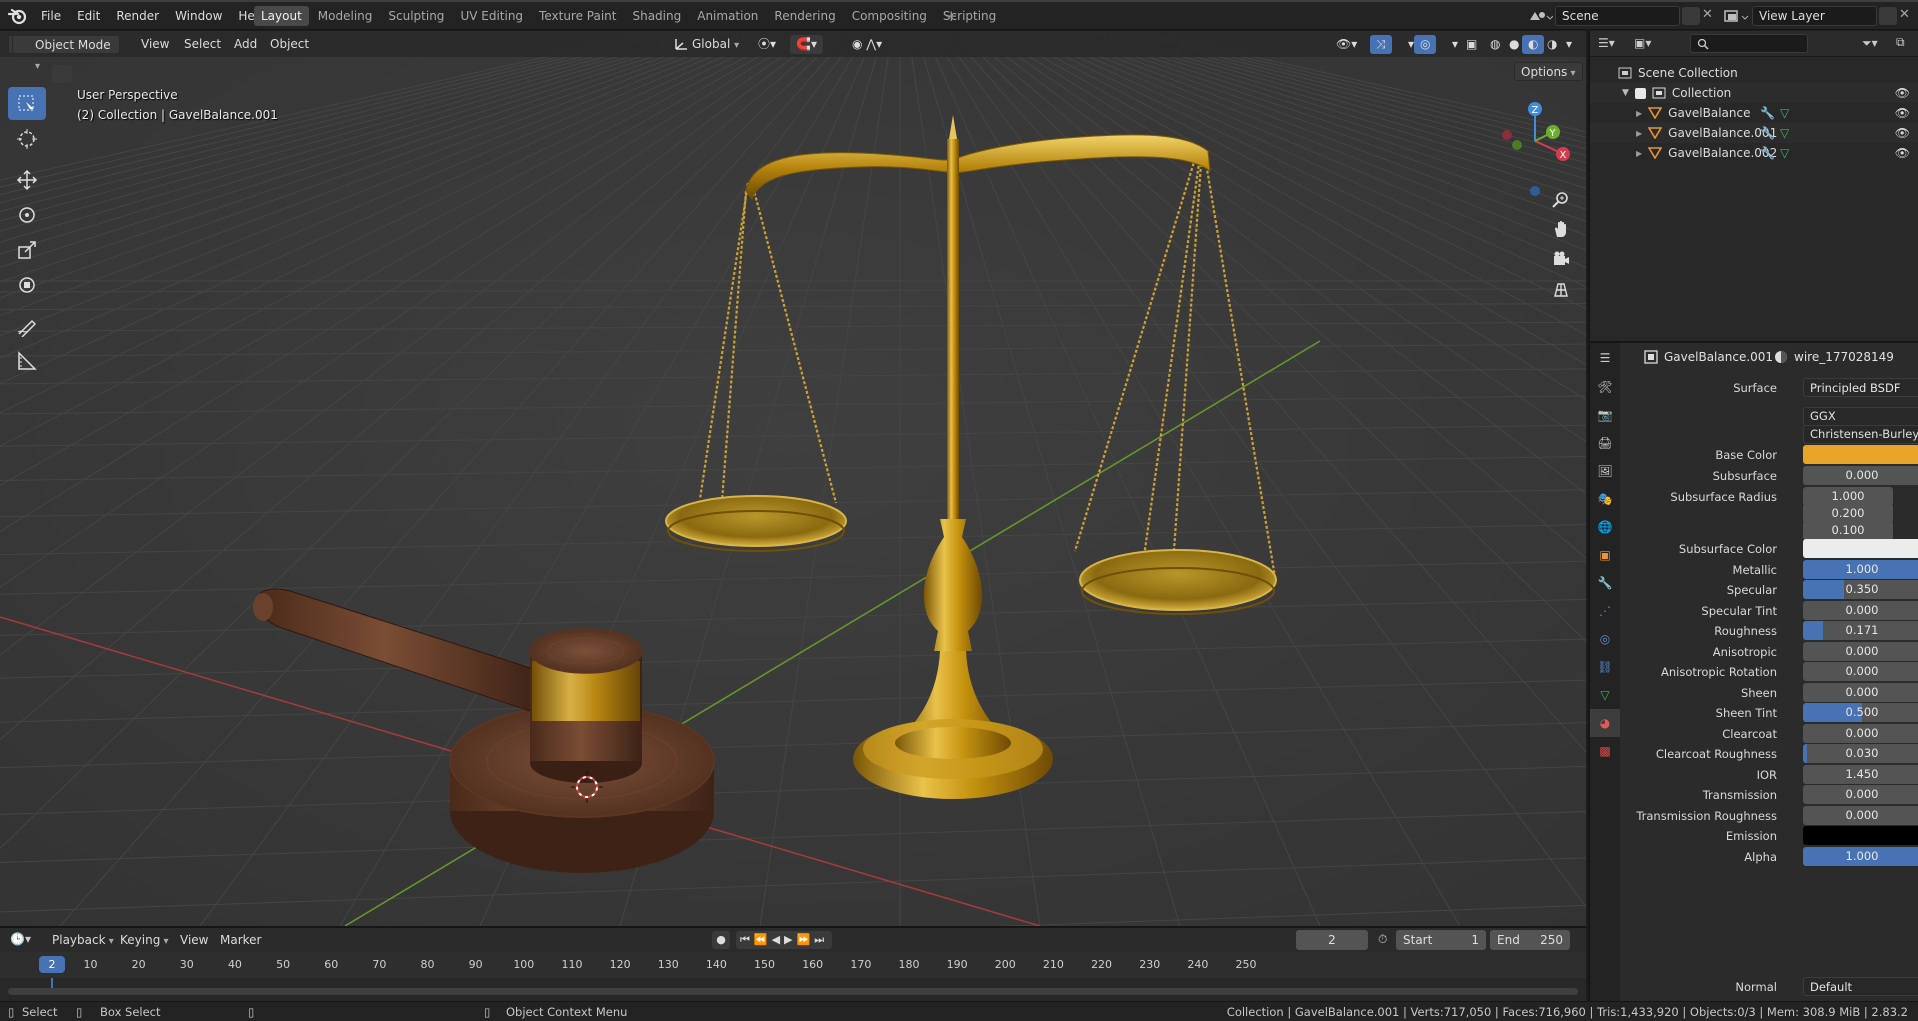  What do you see at coordinates (1605, 471) in the screenshot?
I see `view-layer-tab-icon: 🖼` at bounding box center [1605, 471].